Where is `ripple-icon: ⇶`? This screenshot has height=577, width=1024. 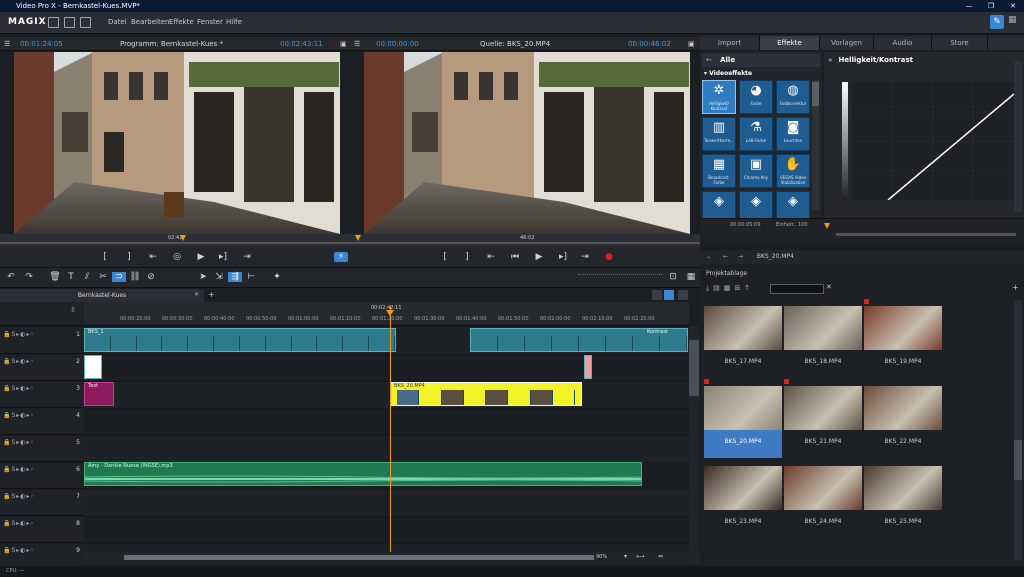 ripple-icon: ⇶ is located at coordinates (235, 277).